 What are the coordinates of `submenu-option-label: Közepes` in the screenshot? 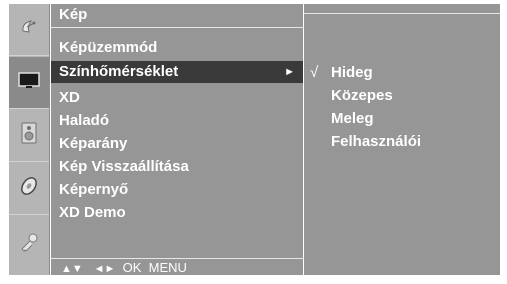 It's located at (362, 95).